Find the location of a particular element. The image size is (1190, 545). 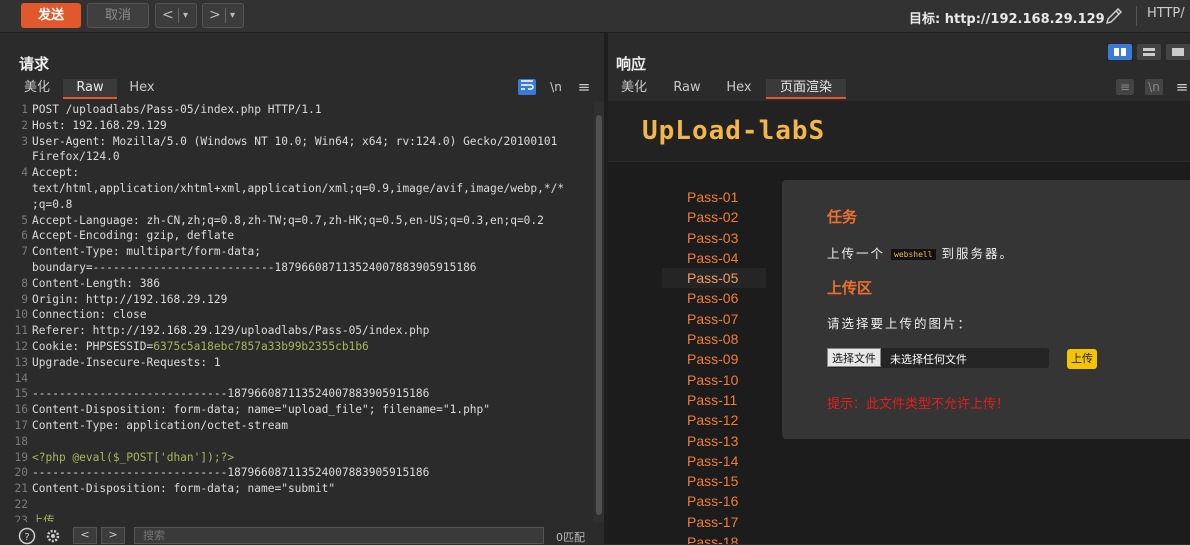

line-number: 9 is located at coordinates (24, 299).